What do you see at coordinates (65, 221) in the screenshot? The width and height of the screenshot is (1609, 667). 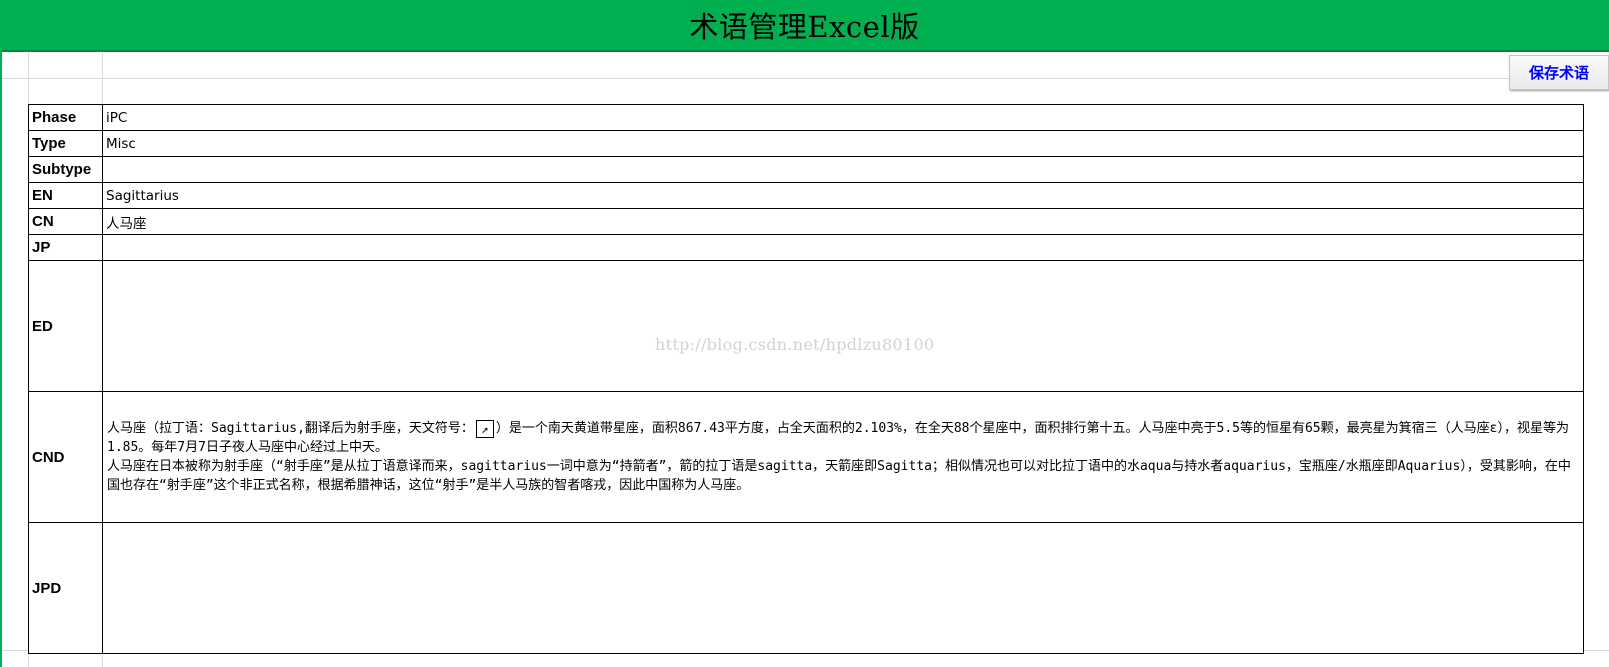 I see `field-label-cn: CN` at bounding box center [65, 221].